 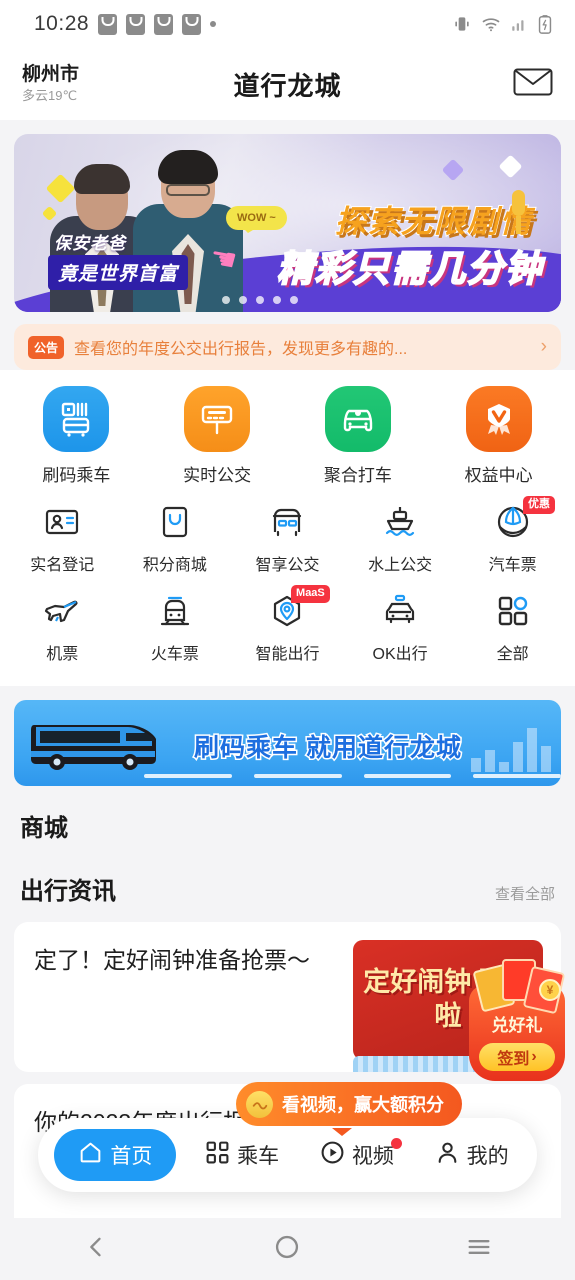 What do you see at coordinates (357, 419) in the screenshot?
I see `car-icon` at bounding box center [357, 419].